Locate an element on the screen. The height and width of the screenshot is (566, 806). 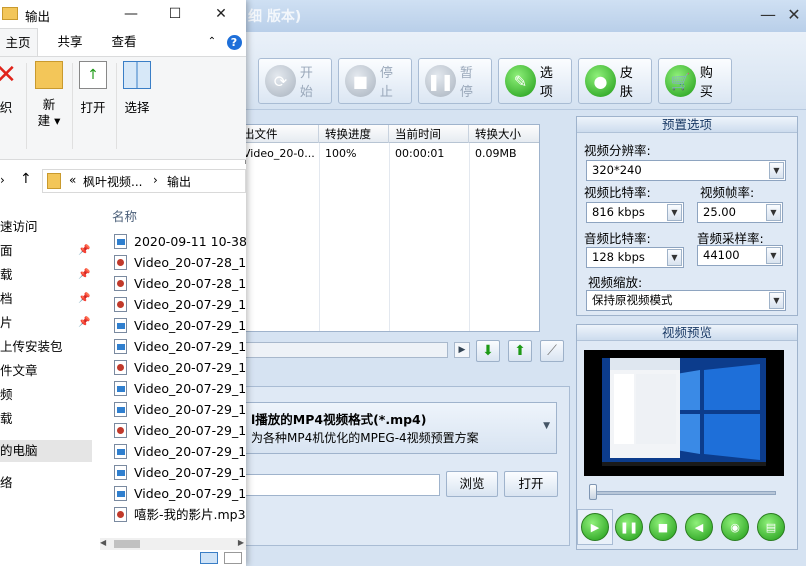
ribbon: ✕ 织 新建 ▾ ↑ 打开 选择 is located at coordinates (123, 108).